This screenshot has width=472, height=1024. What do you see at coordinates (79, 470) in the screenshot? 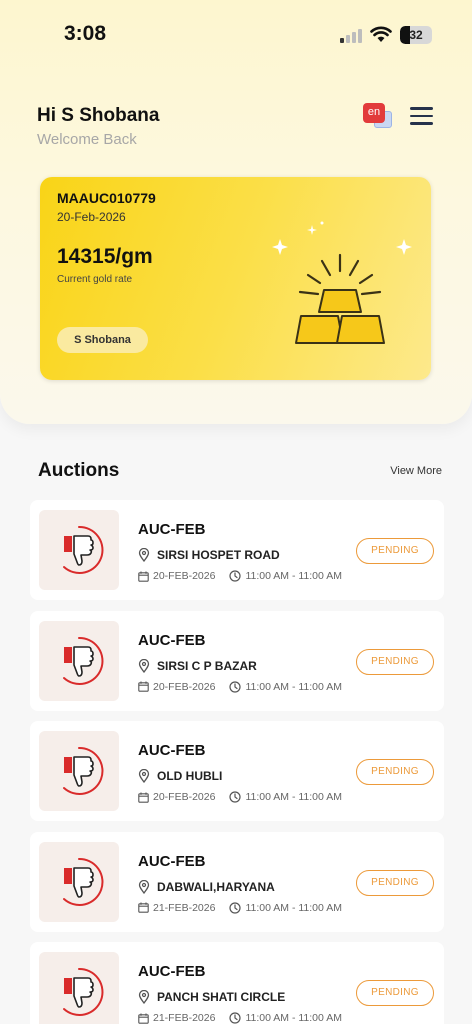
I see `auctions-heading: Auctions` at bounding box center [79, 470].